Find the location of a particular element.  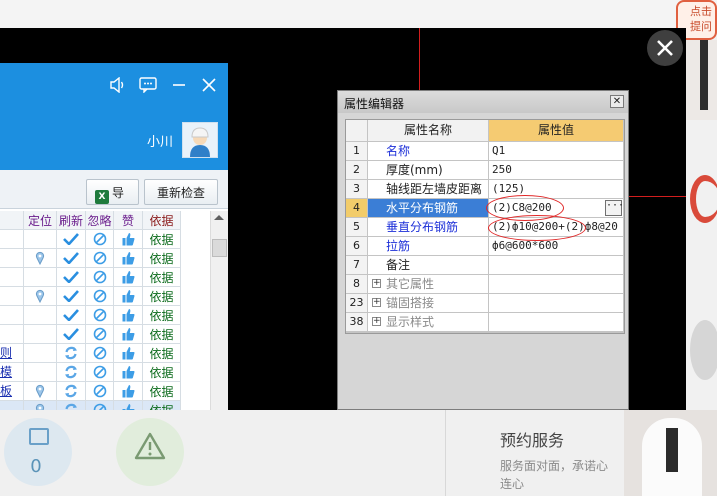

property-name: 拉筋 is located at coordinates (428, 246).